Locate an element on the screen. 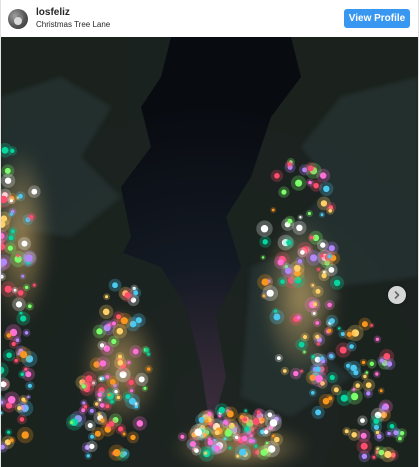 The image size is (419, 467). next-photo-button is located at coordinates (397, 295).